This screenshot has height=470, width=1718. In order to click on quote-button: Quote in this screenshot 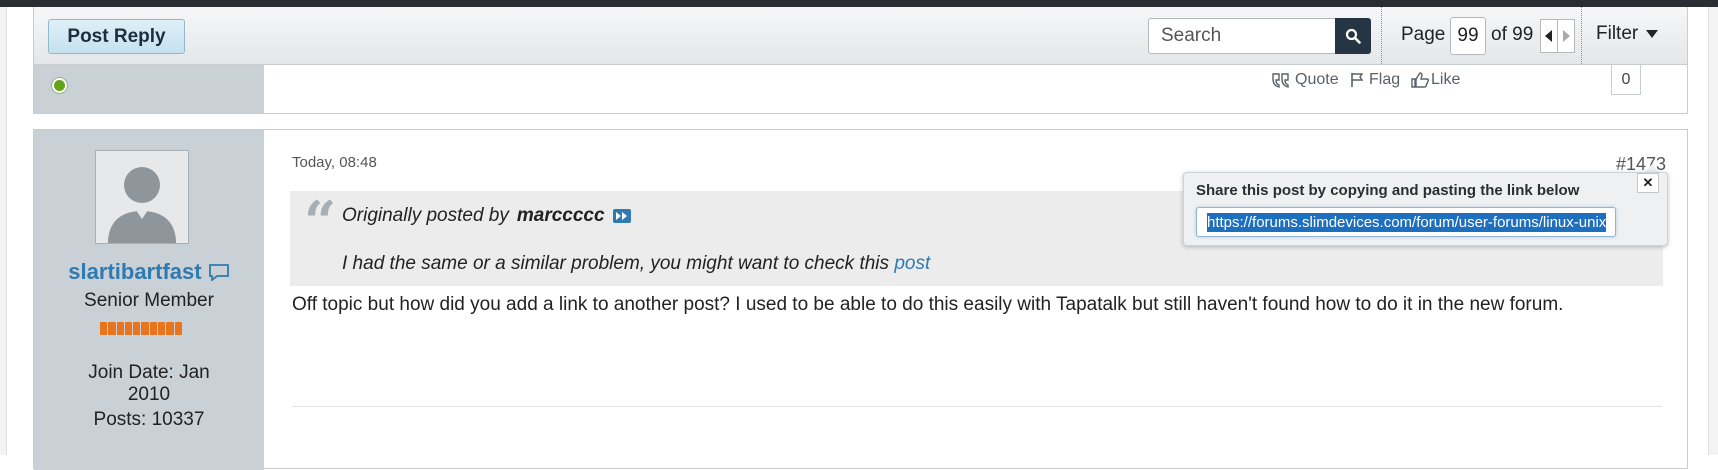, I will do `click(1305, 80)`.